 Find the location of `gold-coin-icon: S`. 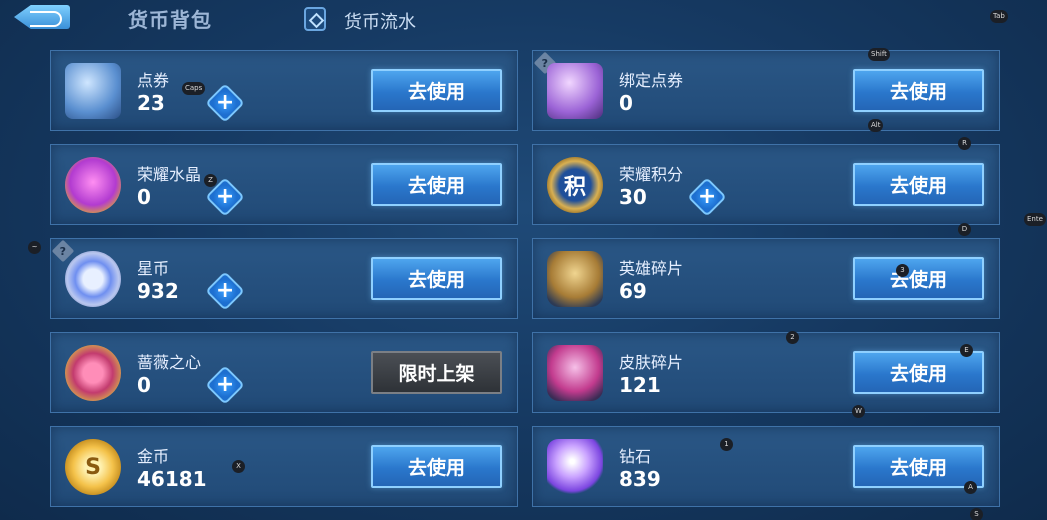

gold-coin-icon: S is located at coordinates (93, 467).